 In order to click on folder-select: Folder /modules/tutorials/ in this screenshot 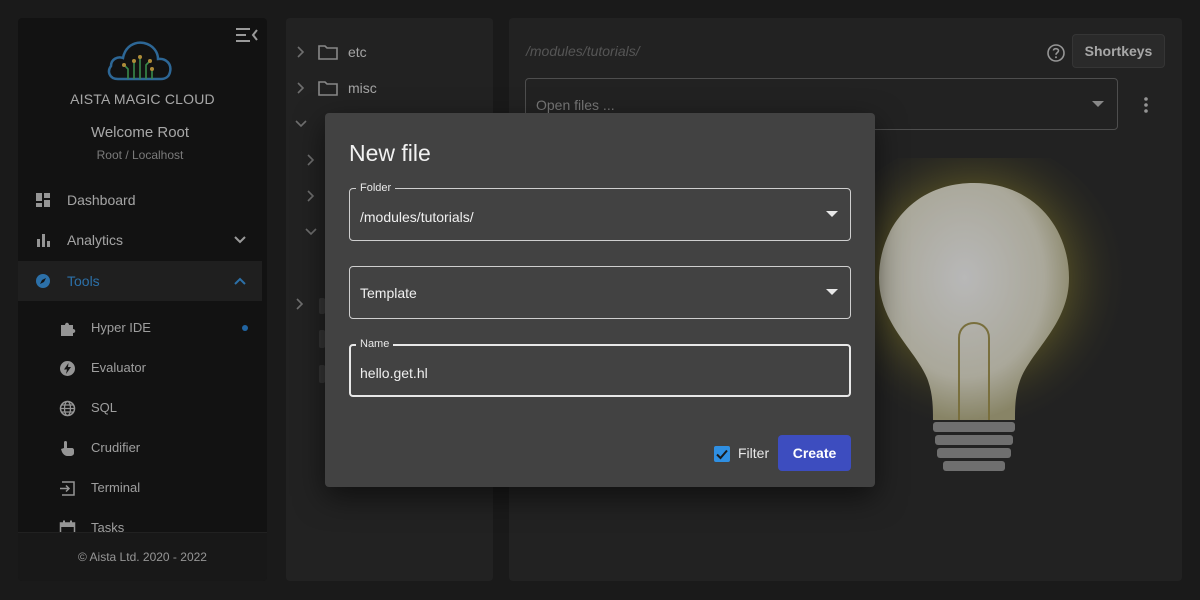, I will do `click(600, 211)`.